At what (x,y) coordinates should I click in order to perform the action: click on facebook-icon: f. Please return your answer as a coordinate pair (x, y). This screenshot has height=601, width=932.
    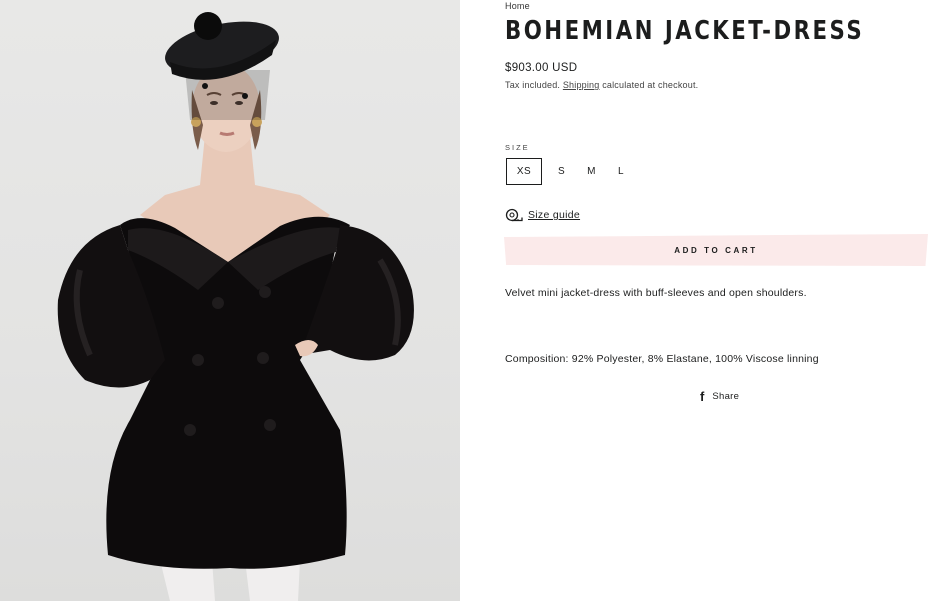
    Looking at the image, I should click on (702, 396).